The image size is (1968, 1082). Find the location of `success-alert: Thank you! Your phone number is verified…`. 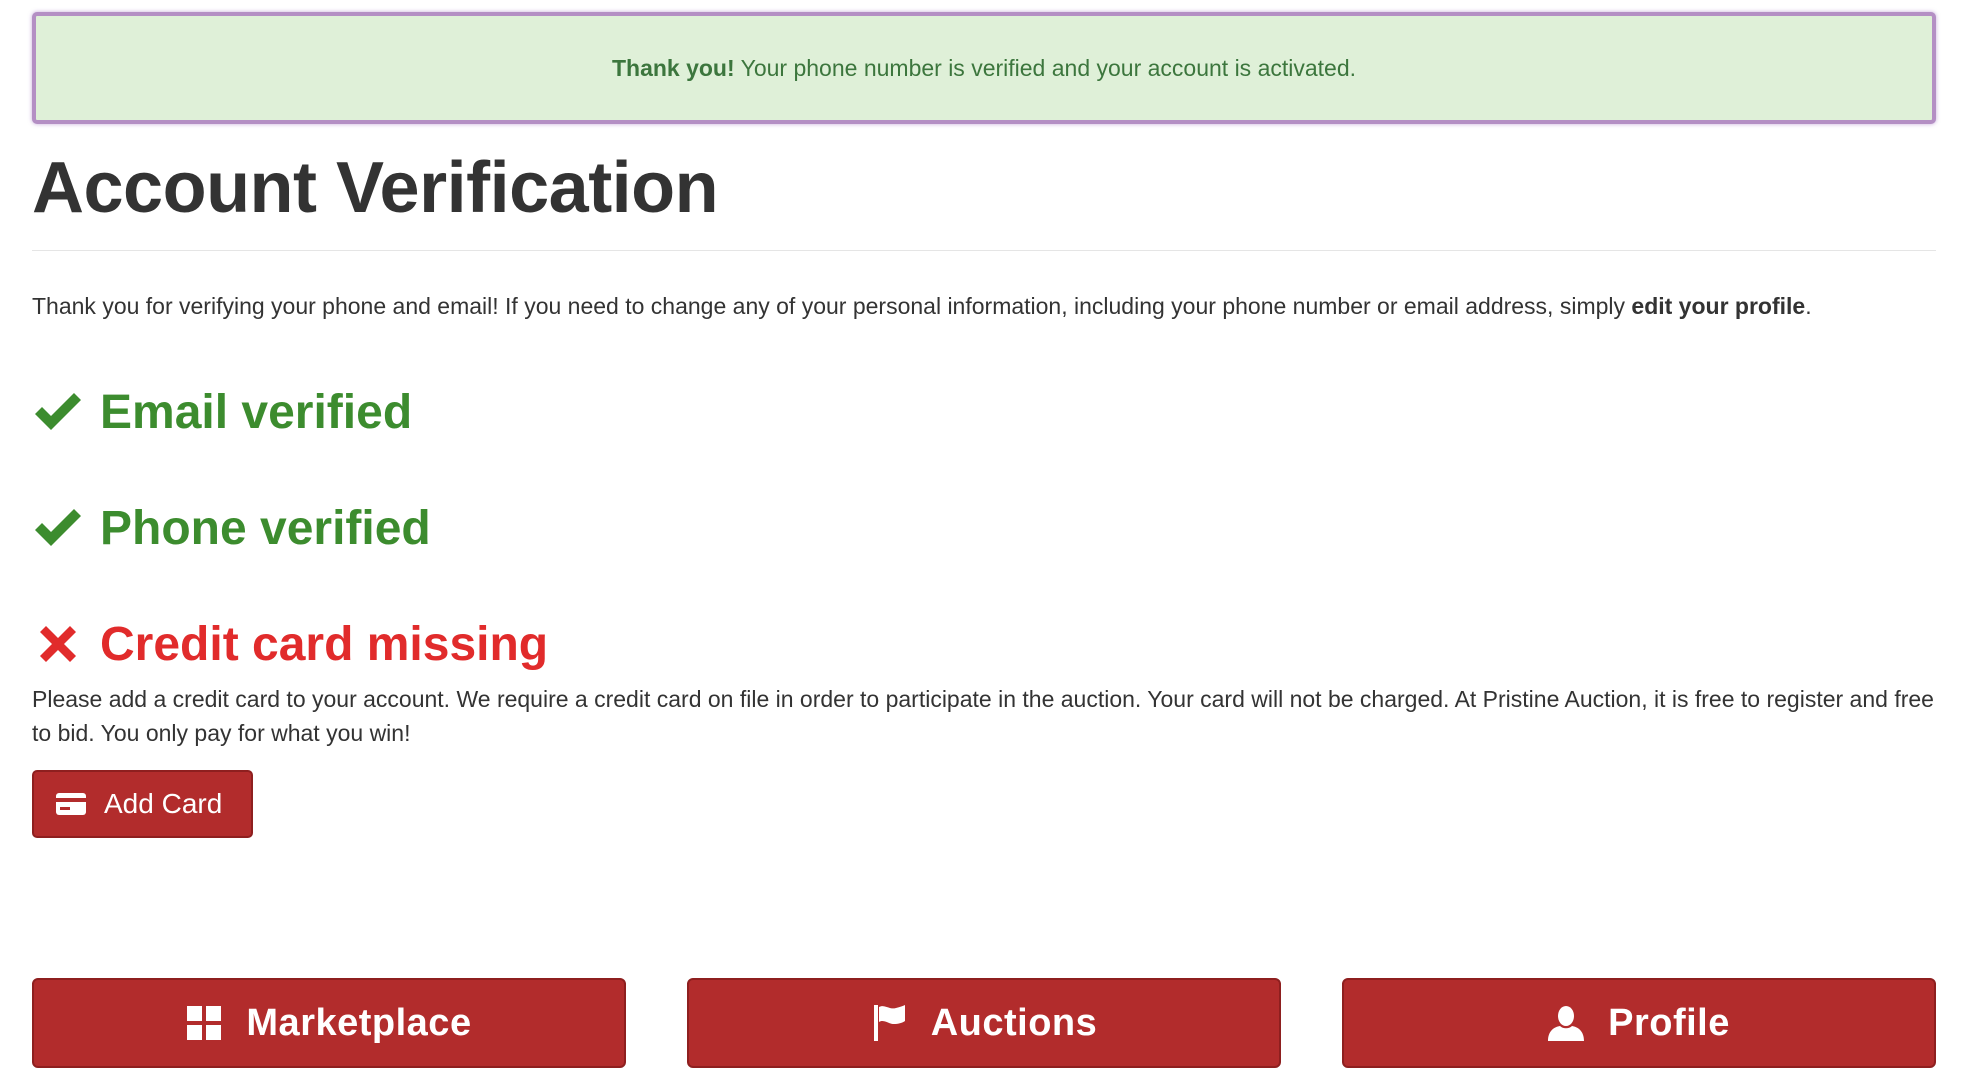

success-alert: Thank you! Your phone number is verified… is located at coordinates (984, 68).